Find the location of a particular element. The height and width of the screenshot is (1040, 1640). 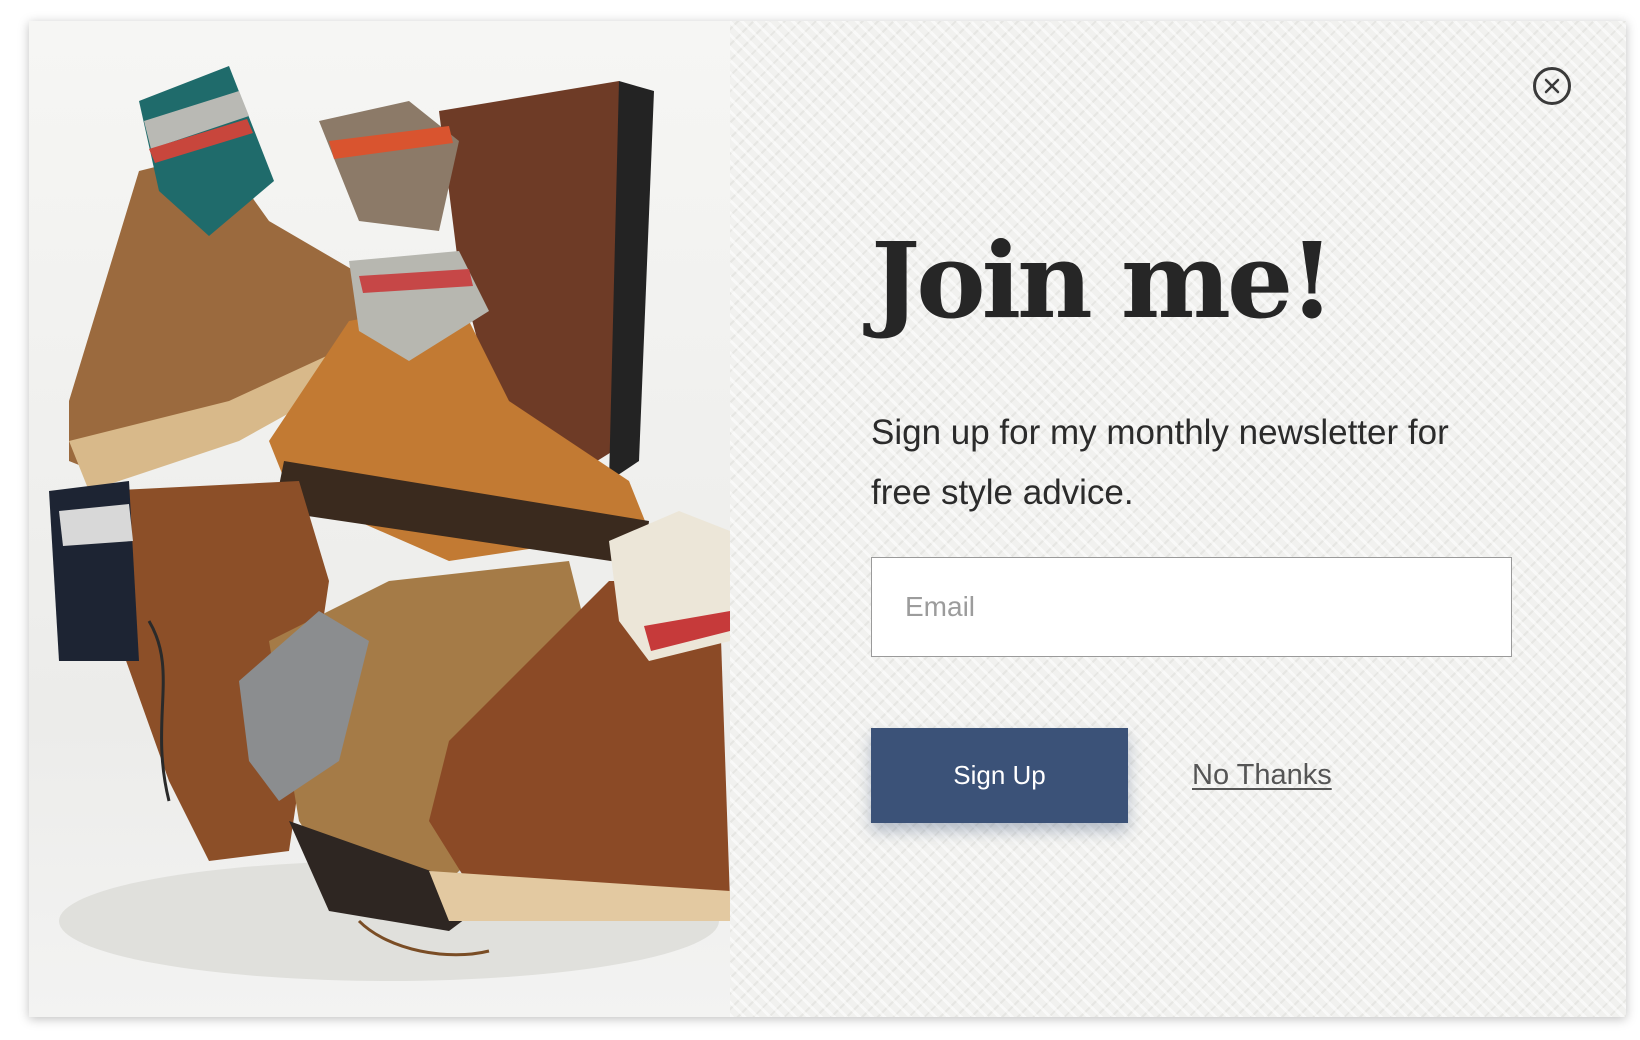

close-icon is located at coordinates (1552, 86).